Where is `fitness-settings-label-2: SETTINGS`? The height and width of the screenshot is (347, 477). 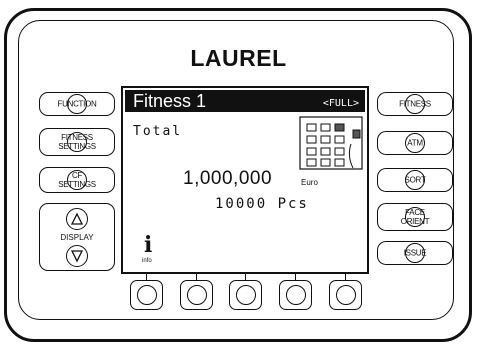 fitness-settings-label-2: SETTINGS is located at coordinates (77, 146).